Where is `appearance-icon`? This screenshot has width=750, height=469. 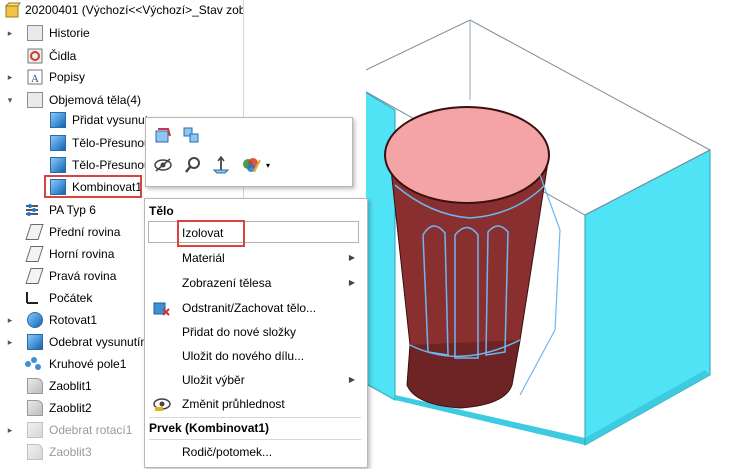 appearance-icon is located at coordinates (251, 165).